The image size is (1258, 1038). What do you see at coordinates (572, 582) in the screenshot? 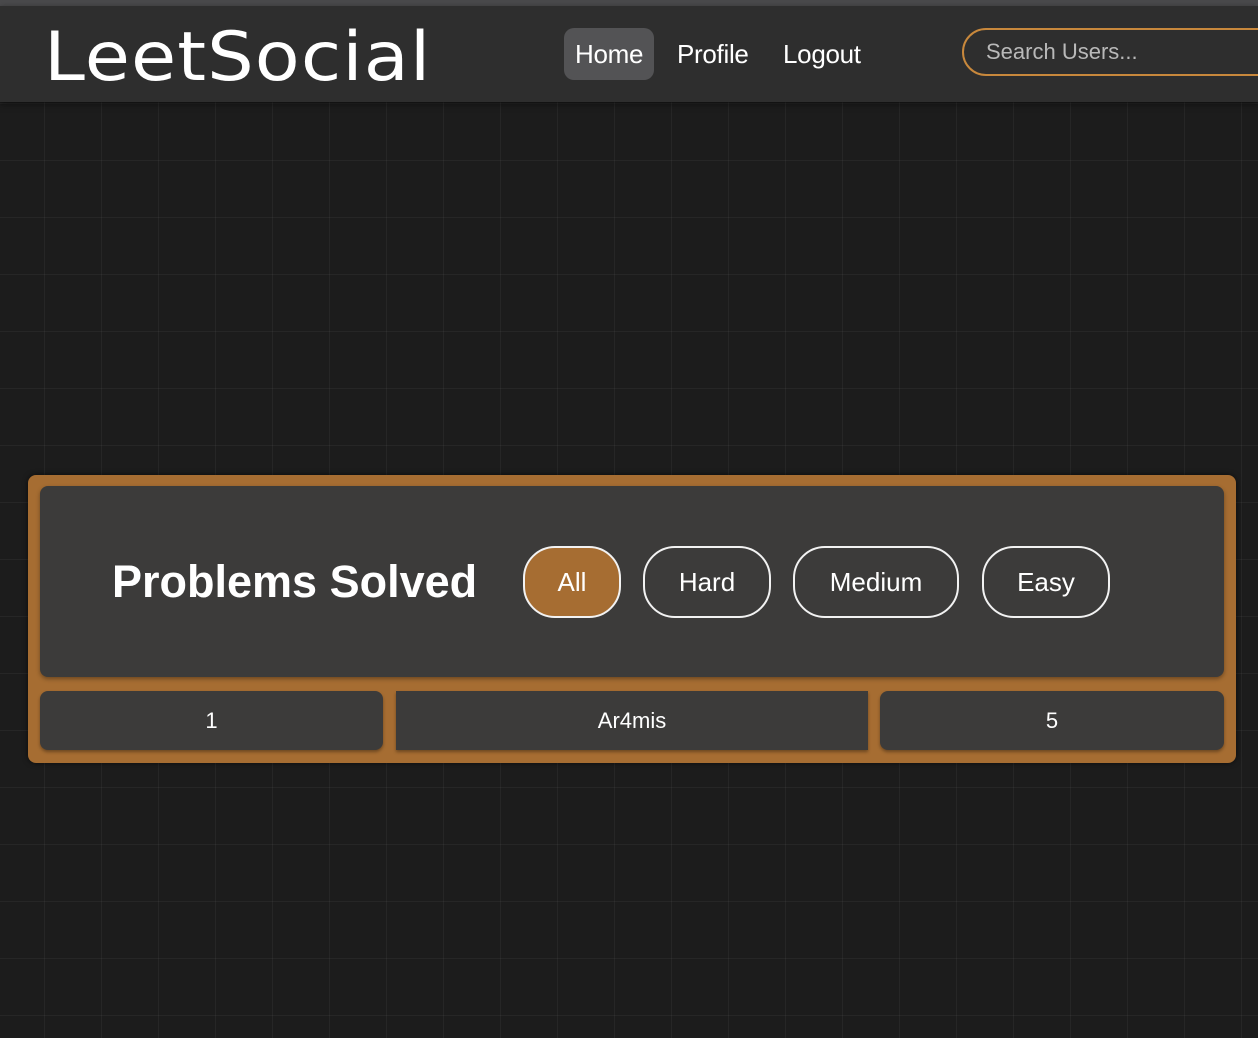
I see `filter-all-button: All` at bounding box center [572, 582].